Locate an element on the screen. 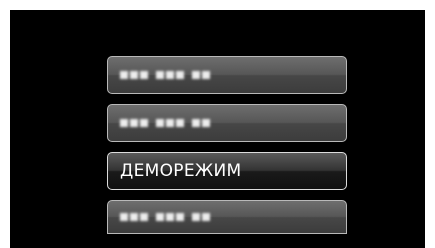 This screenshot has width=435, height=248. menu-item-demo-mode: ДЕМОРЕЖИМ is located at coordinates (227, 171).